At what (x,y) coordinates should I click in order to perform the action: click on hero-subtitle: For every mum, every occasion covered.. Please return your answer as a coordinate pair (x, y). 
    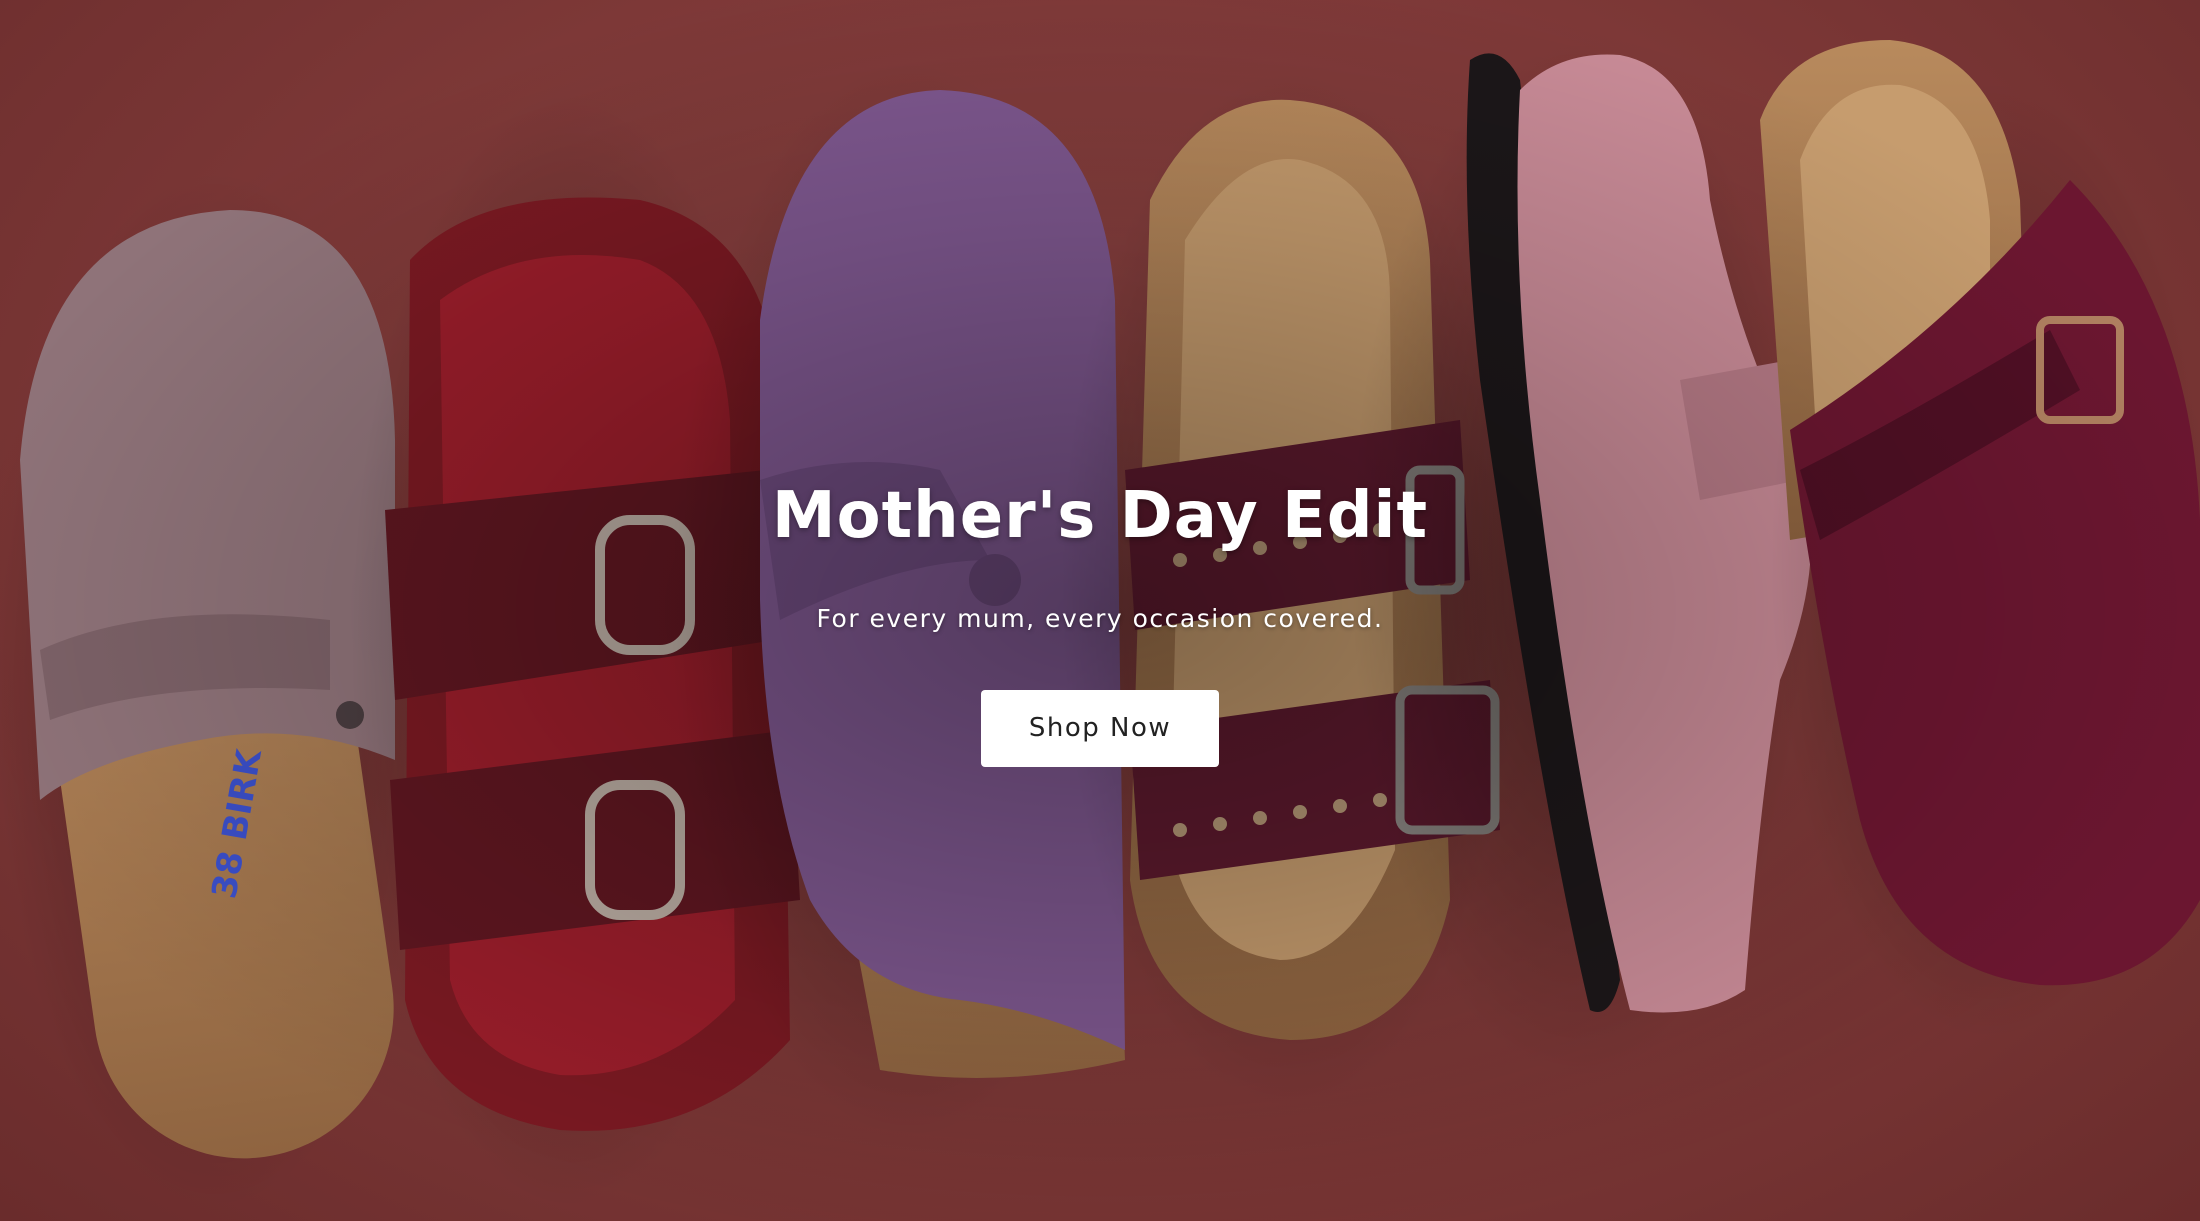
    Looking at the image, I should click on (1100, 618).